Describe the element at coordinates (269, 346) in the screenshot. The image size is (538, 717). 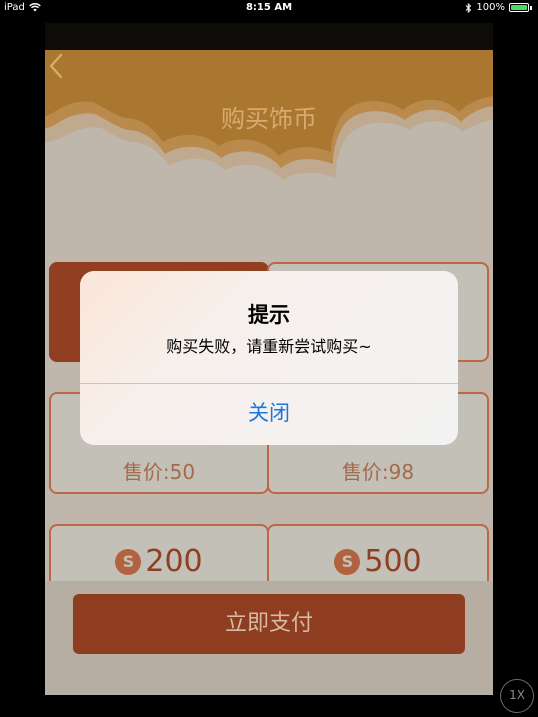
I see `alert-message: 购买失败，请重新尝试购买~` at that location.